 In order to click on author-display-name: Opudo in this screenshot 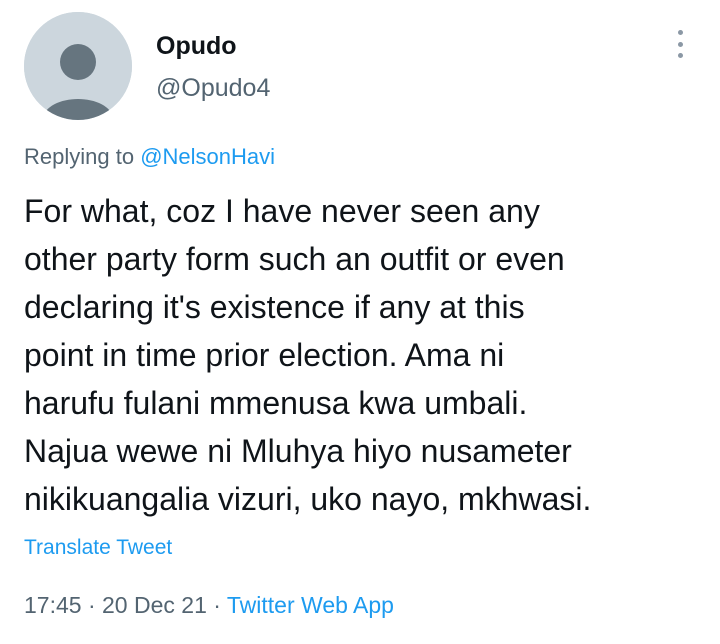, I will do `click(196, 46)`.